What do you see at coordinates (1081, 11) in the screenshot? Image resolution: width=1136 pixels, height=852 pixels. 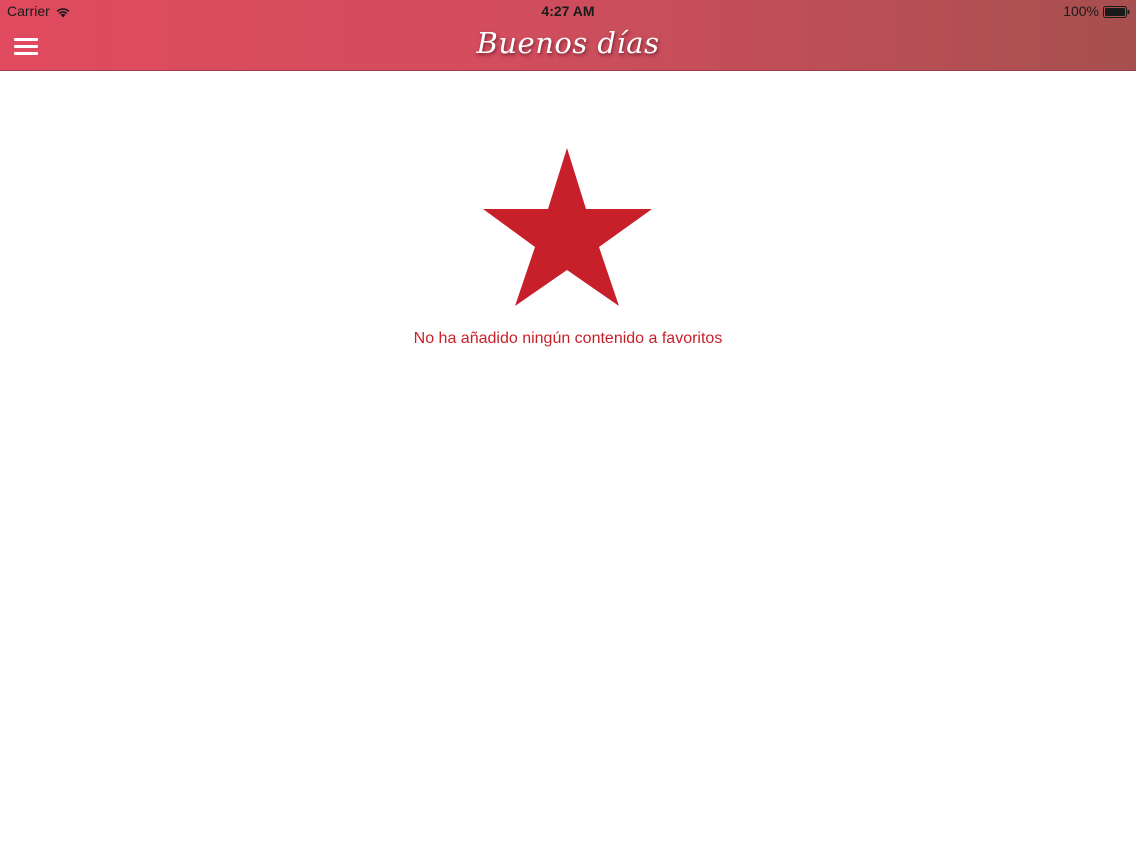 I see `battery-percent: 100%` at bounding box center [1081, 11].